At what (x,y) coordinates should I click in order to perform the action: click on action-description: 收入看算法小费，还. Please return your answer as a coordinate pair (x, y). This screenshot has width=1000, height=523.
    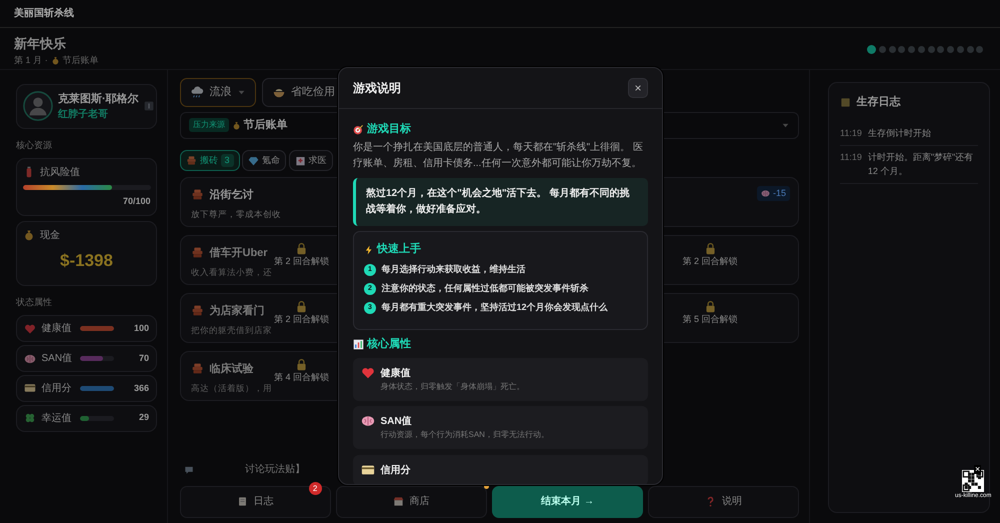
    Looking at the image, I should click on (231, 272).